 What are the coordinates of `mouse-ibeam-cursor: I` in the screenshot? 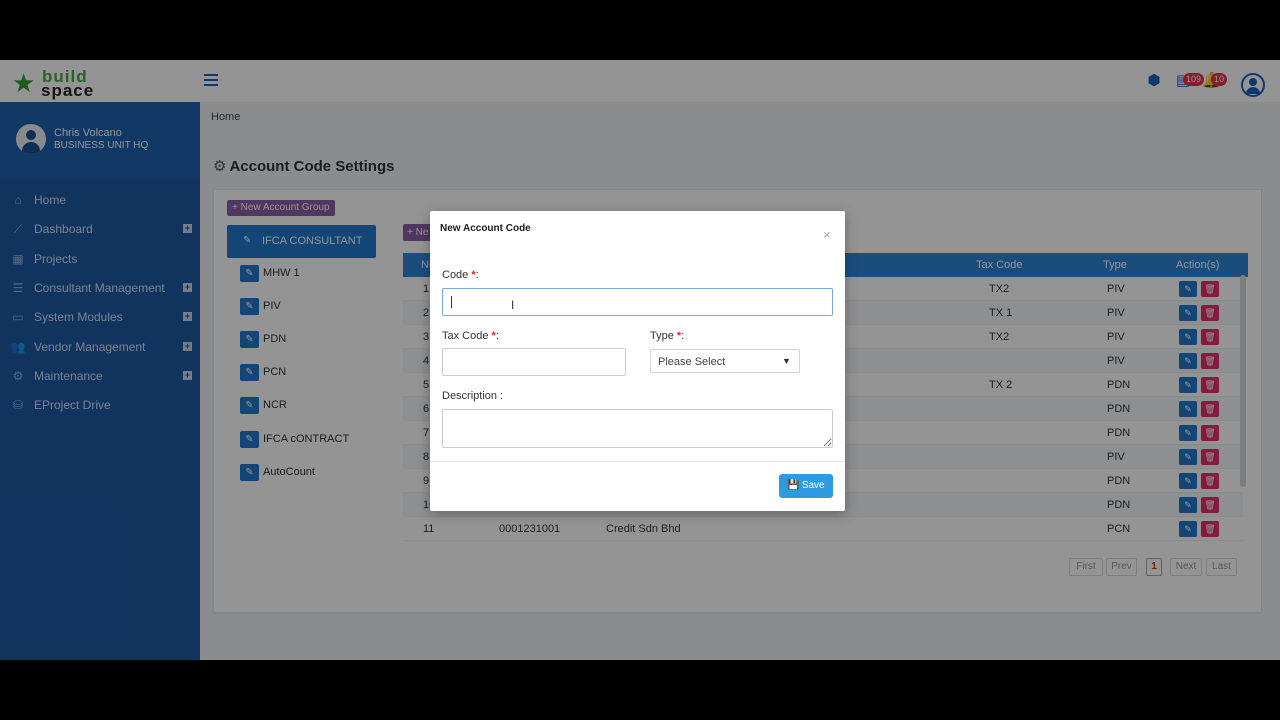 It's located at (513, 305).